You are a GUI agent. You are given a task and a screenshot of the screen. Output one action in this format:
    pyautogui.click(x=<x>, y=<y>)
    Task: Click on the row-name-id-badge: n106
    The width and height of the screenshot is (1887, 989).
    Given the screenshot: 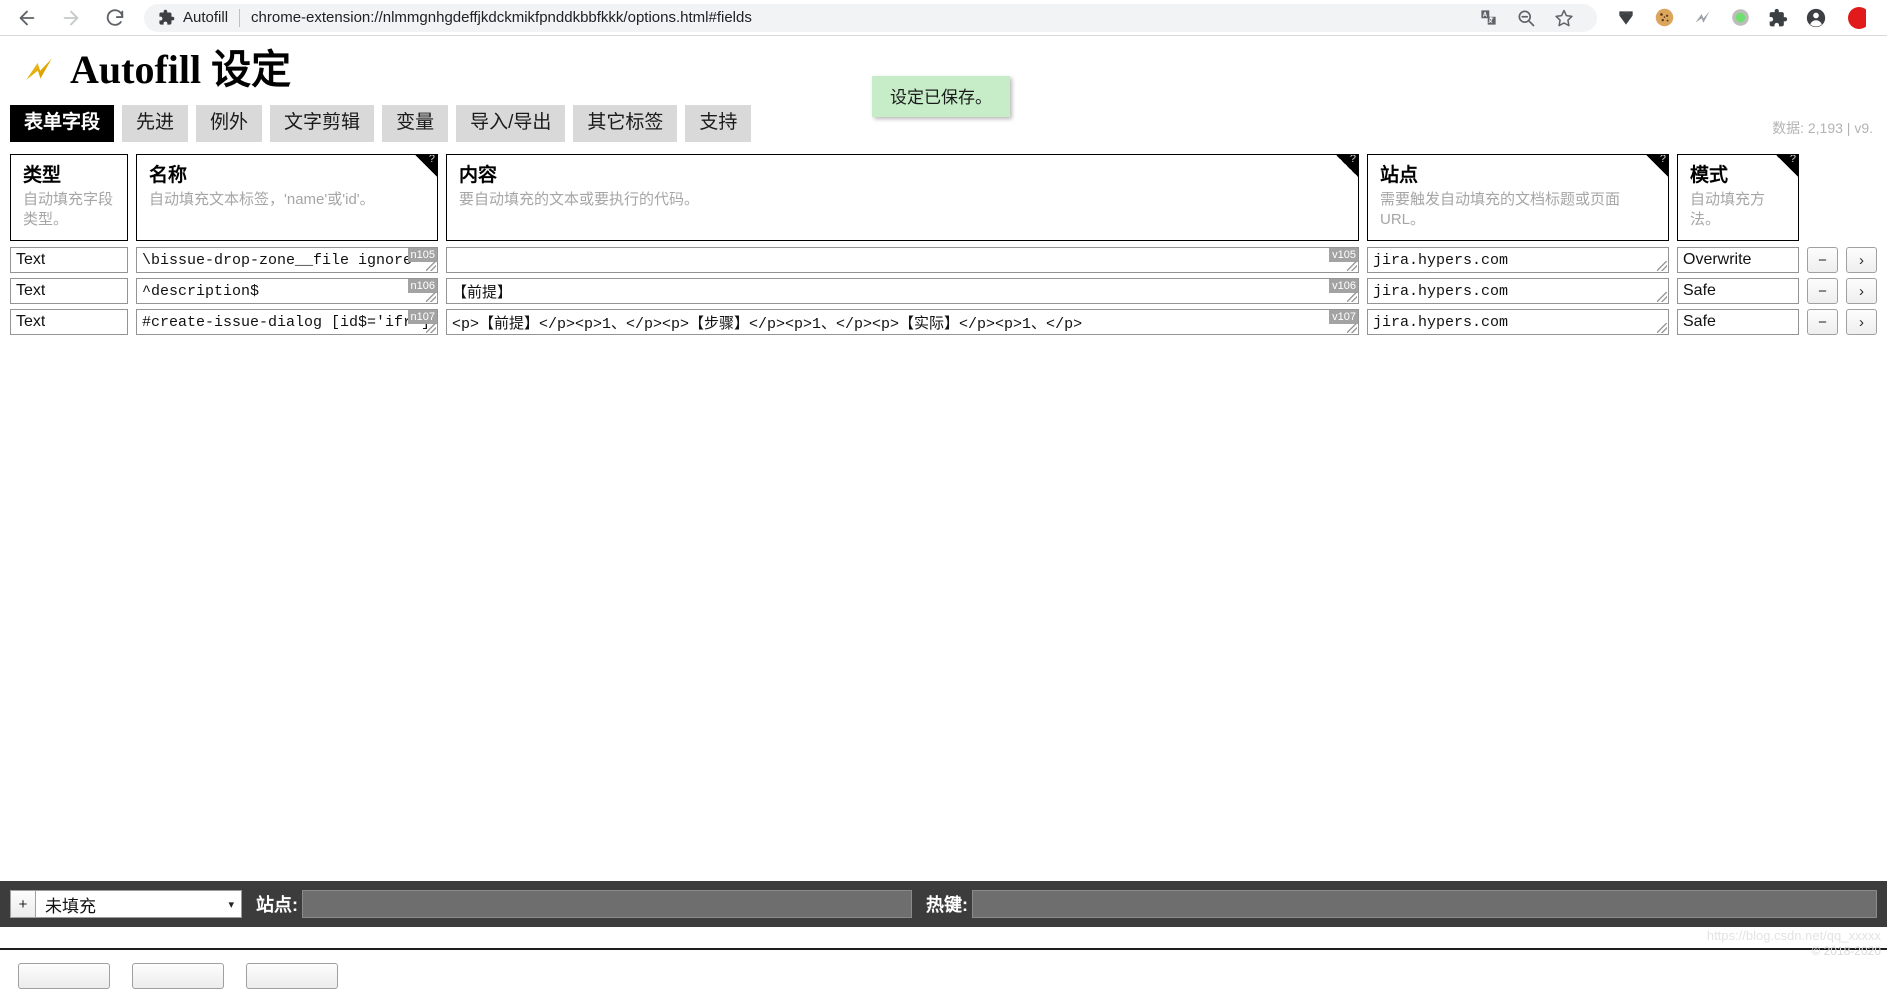 What is the action you would take?
    pyautogui.click(x=422, y=286)
    